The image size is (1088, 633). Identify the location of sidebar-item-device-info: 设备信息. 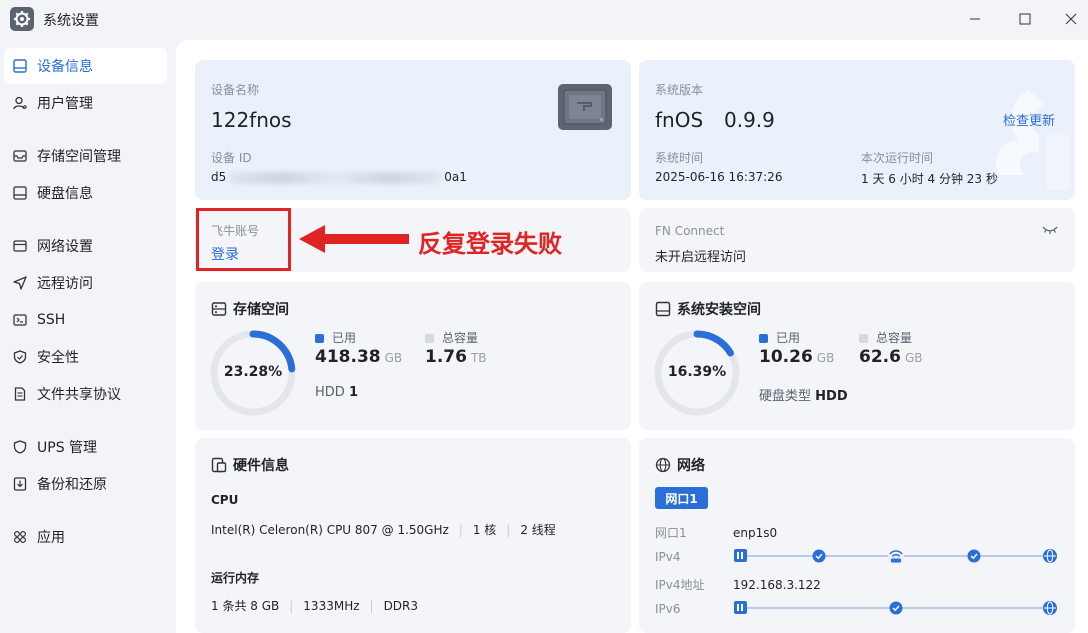
(85, 66).